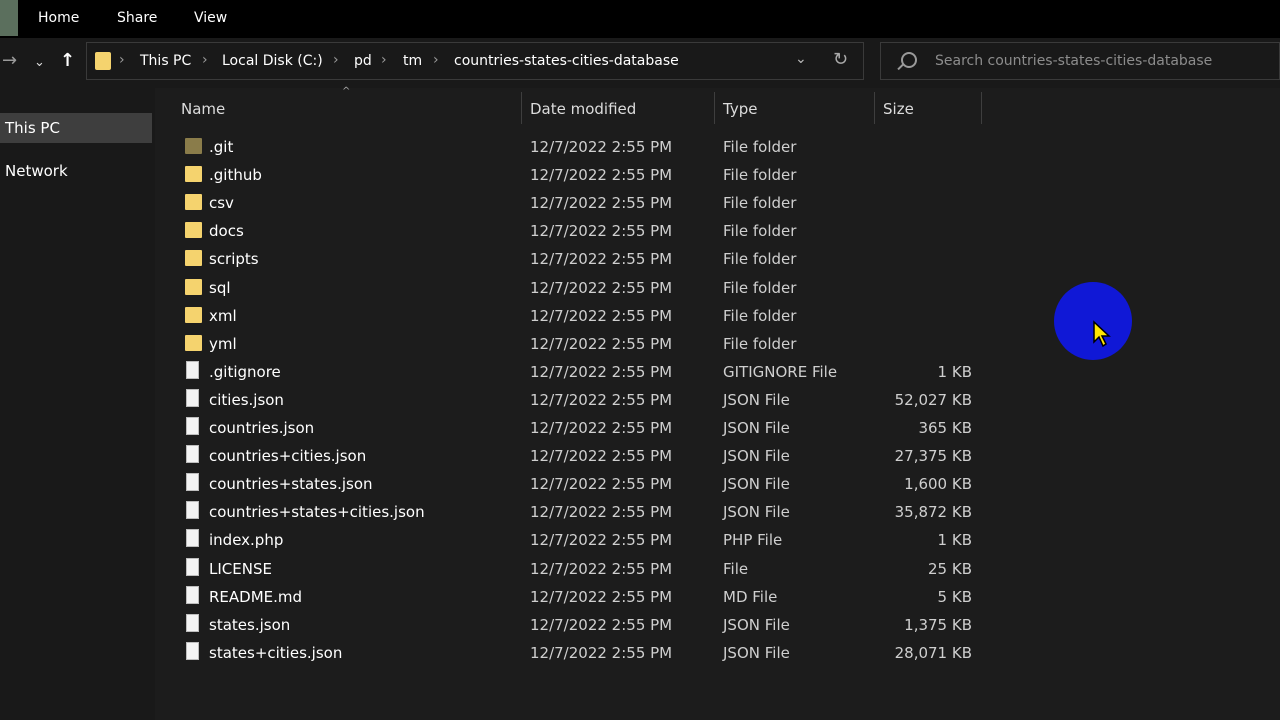 This screenshot has width=1280, height=720. I want to click on file-name: countries+states.json, so click(291, 484).